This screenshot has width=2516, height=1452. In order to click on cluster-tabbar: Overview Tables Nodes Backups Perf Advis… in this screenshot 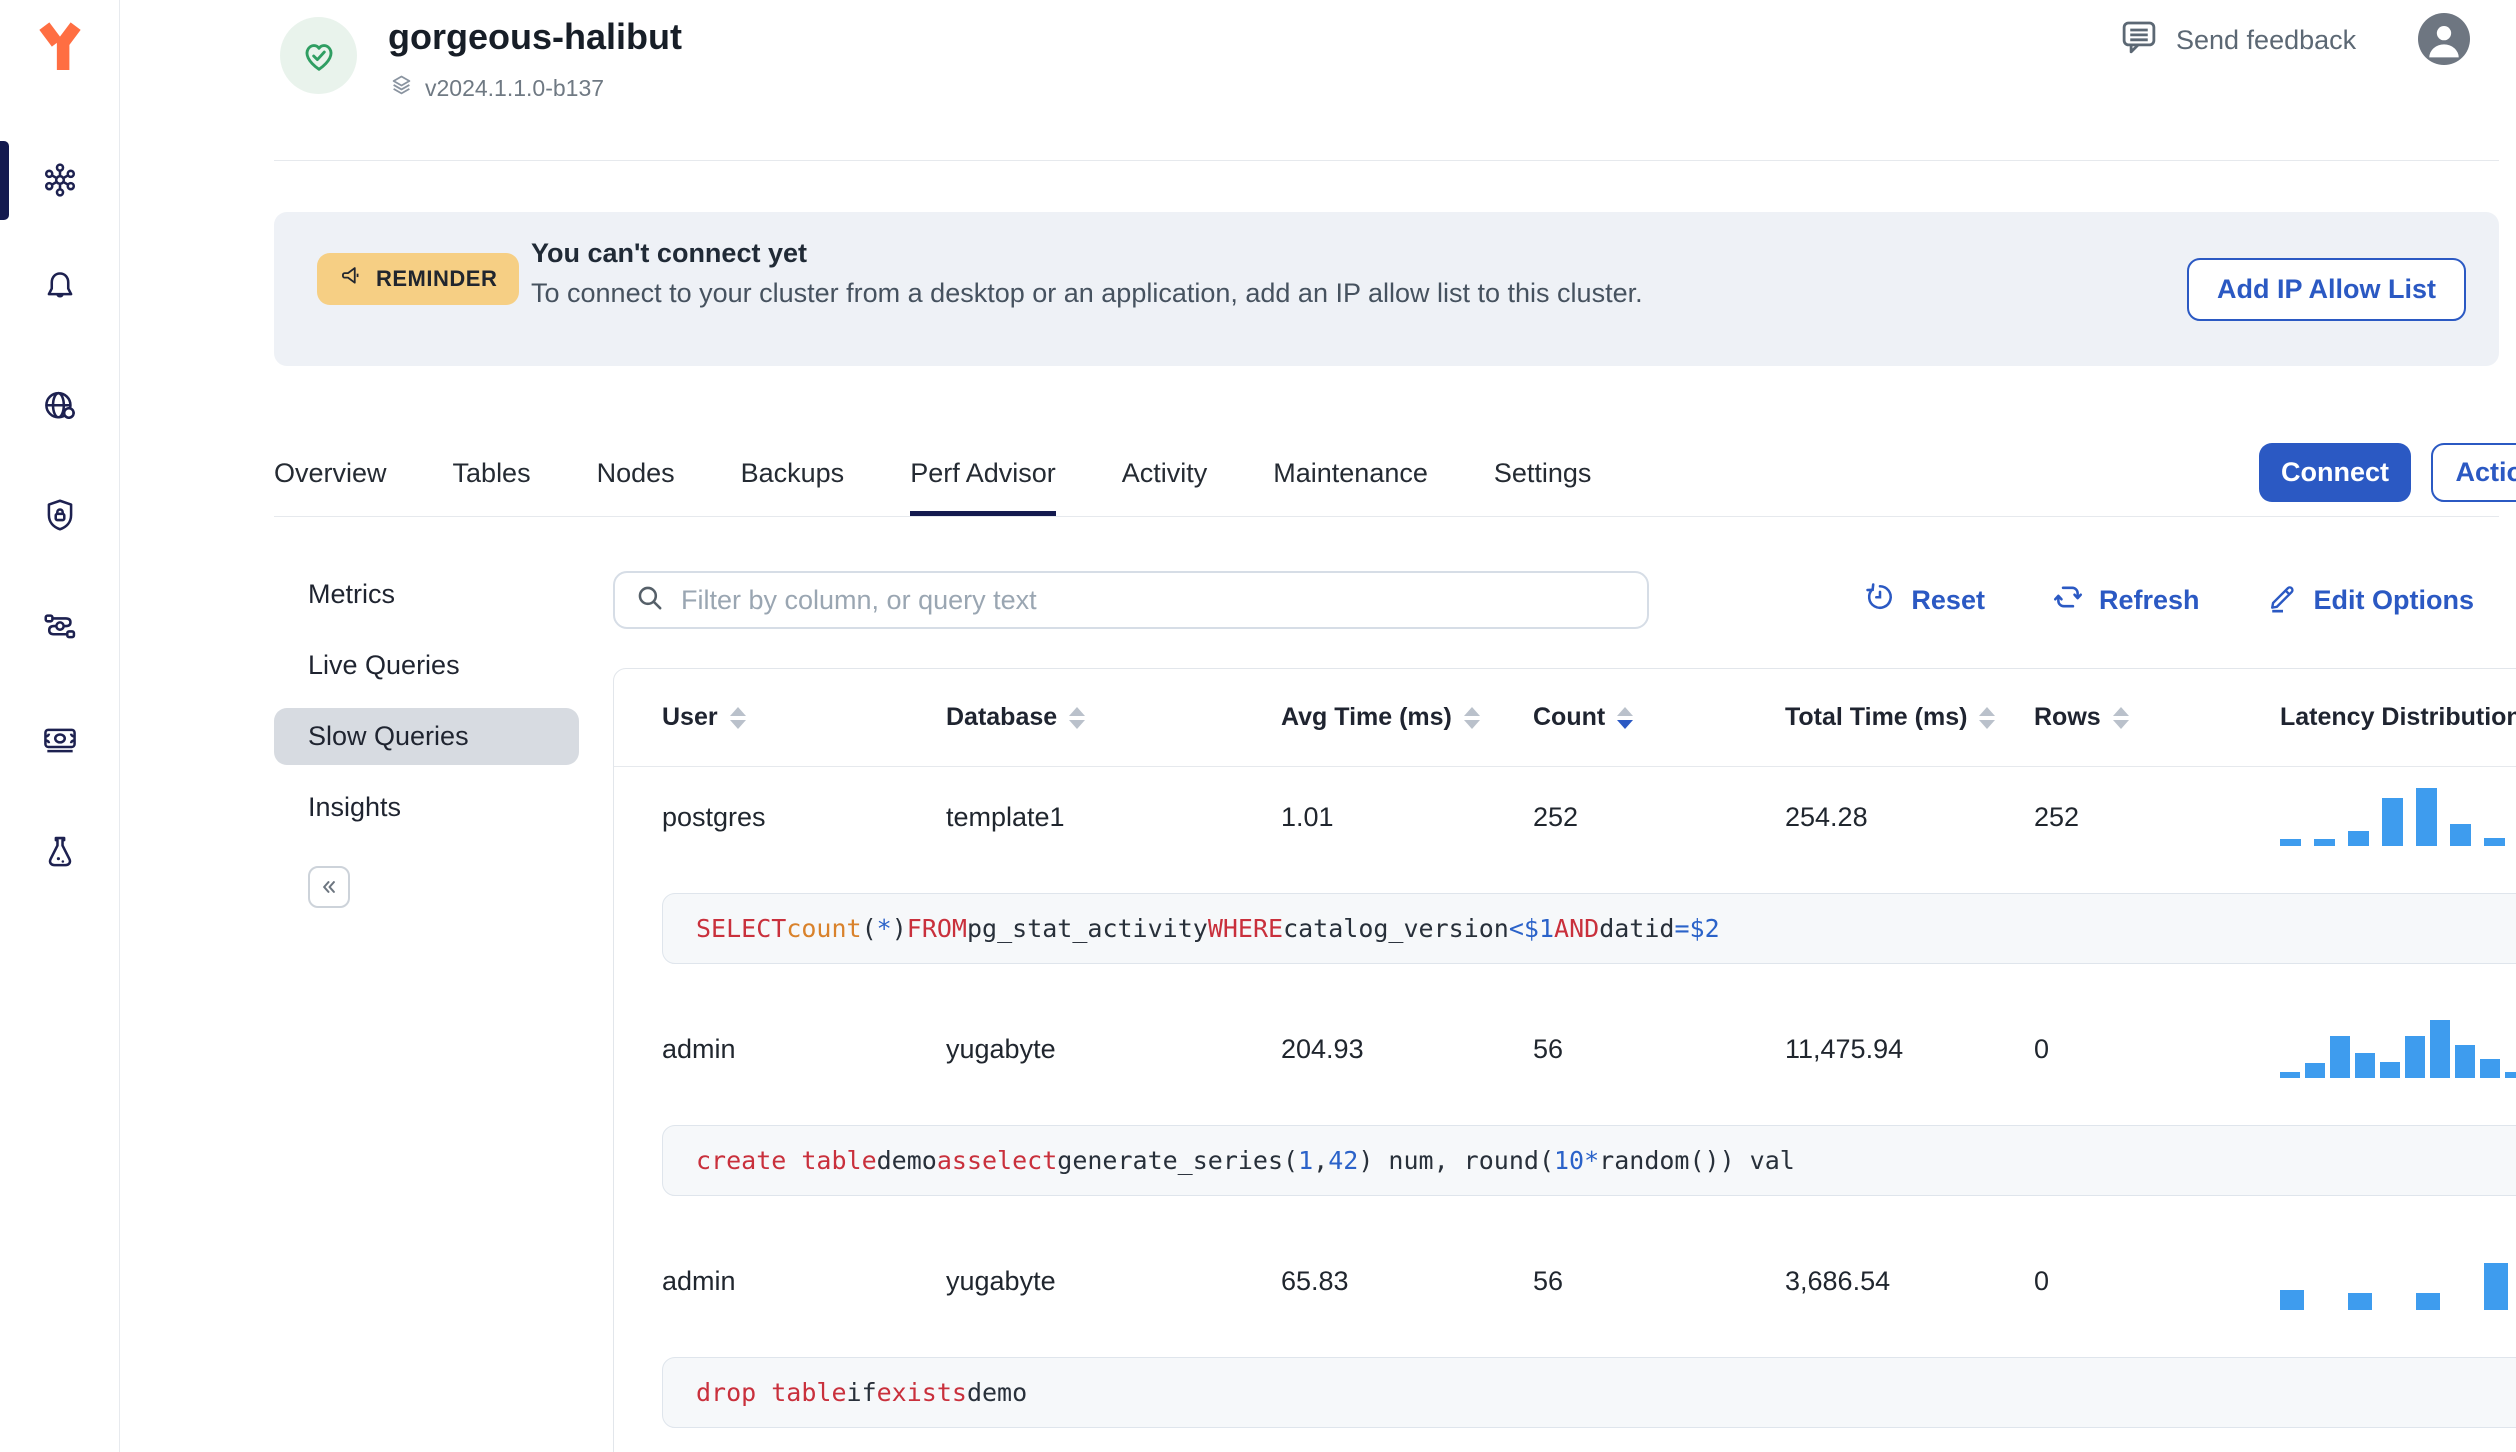, I will do `click(932, 482)`.